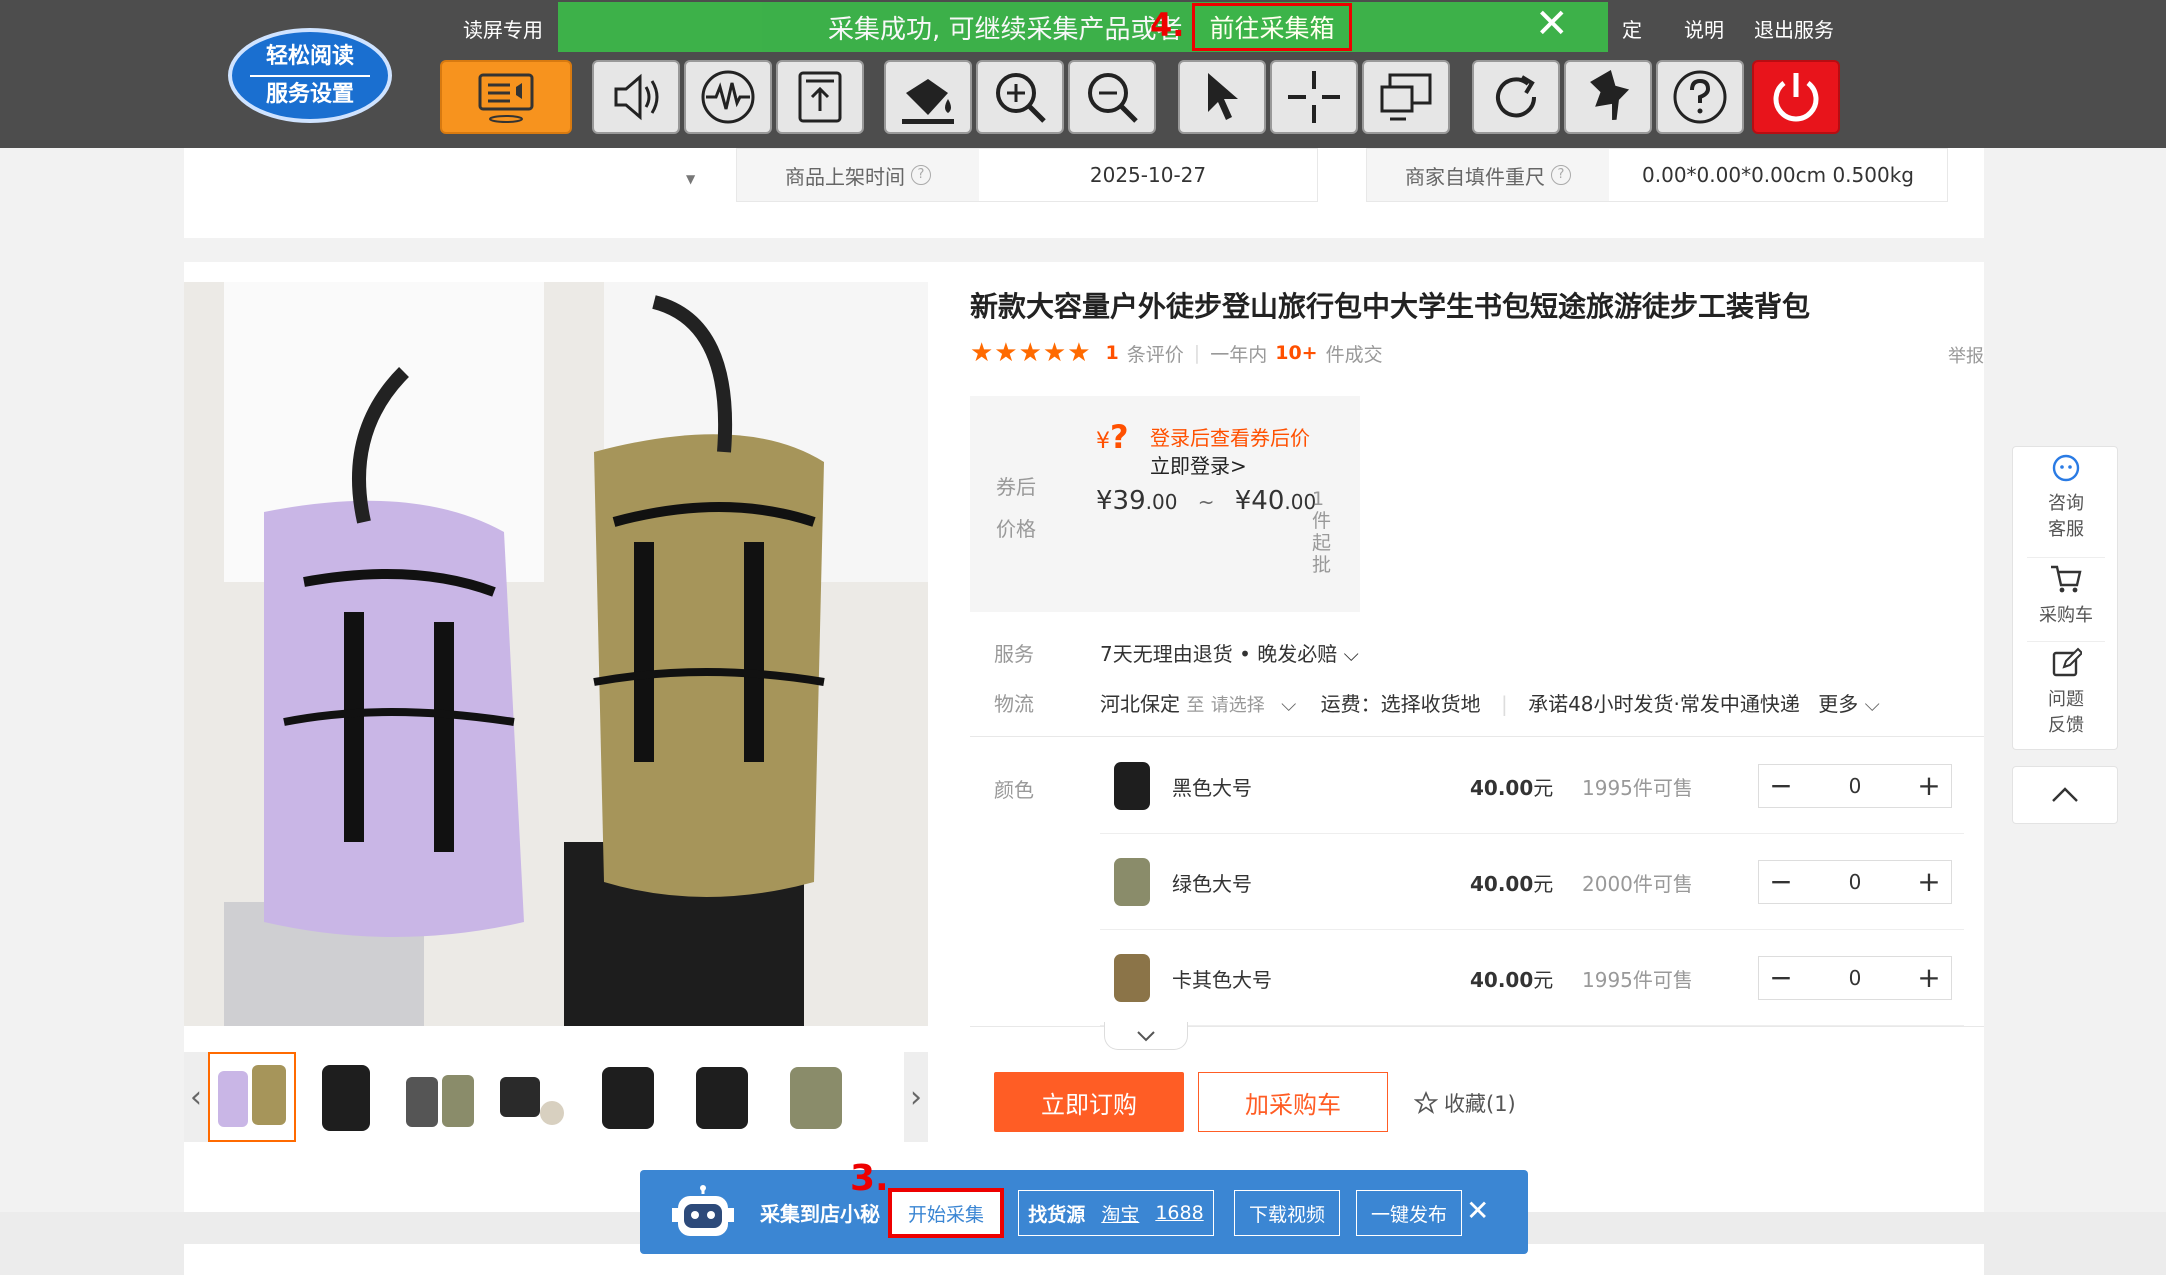 The width and height of the screenshot is (2166, 1275). I want to click on cart-icon, so click(2066, 579).